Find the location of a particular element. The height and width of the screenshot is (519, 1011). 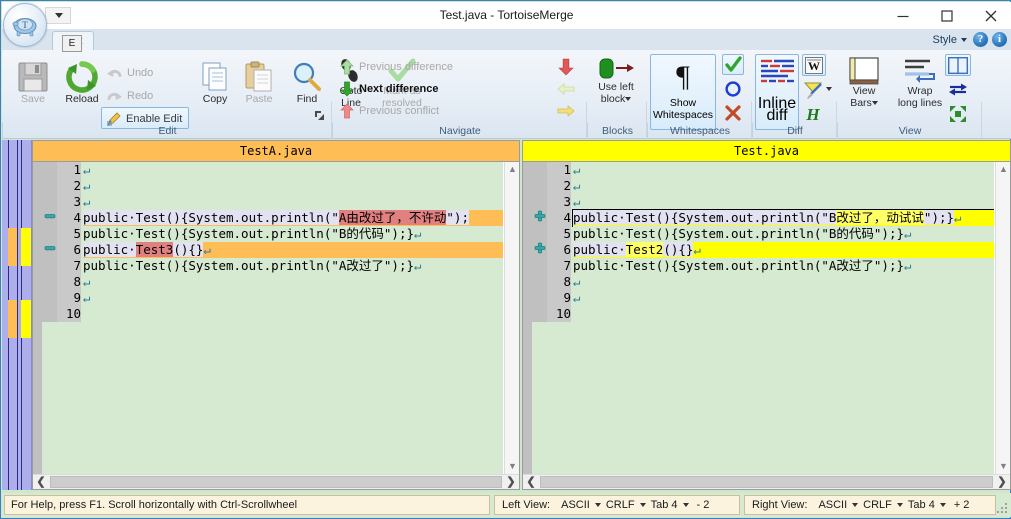

code-line: 2 ↵ is located at coordinates (272, 186).